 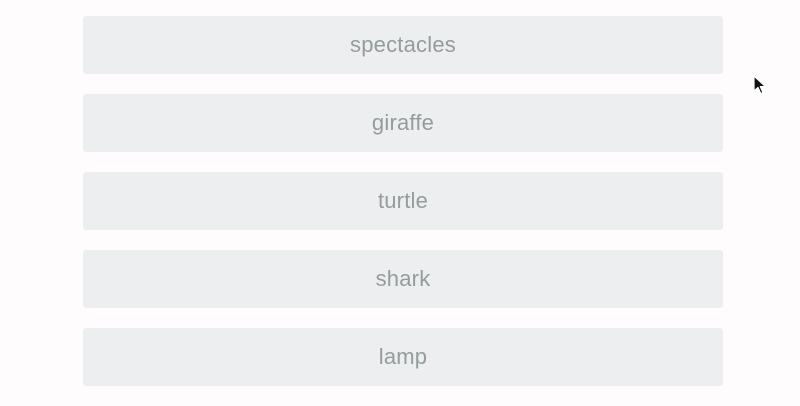 I want to click on option-label: turtle, so click(x=403, y=200).